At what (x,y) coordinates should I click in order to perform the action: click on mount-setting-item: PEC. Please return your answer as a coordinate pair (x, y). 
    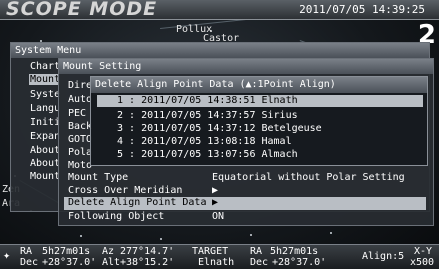
    Looking at the image, I should click on (77, 113).